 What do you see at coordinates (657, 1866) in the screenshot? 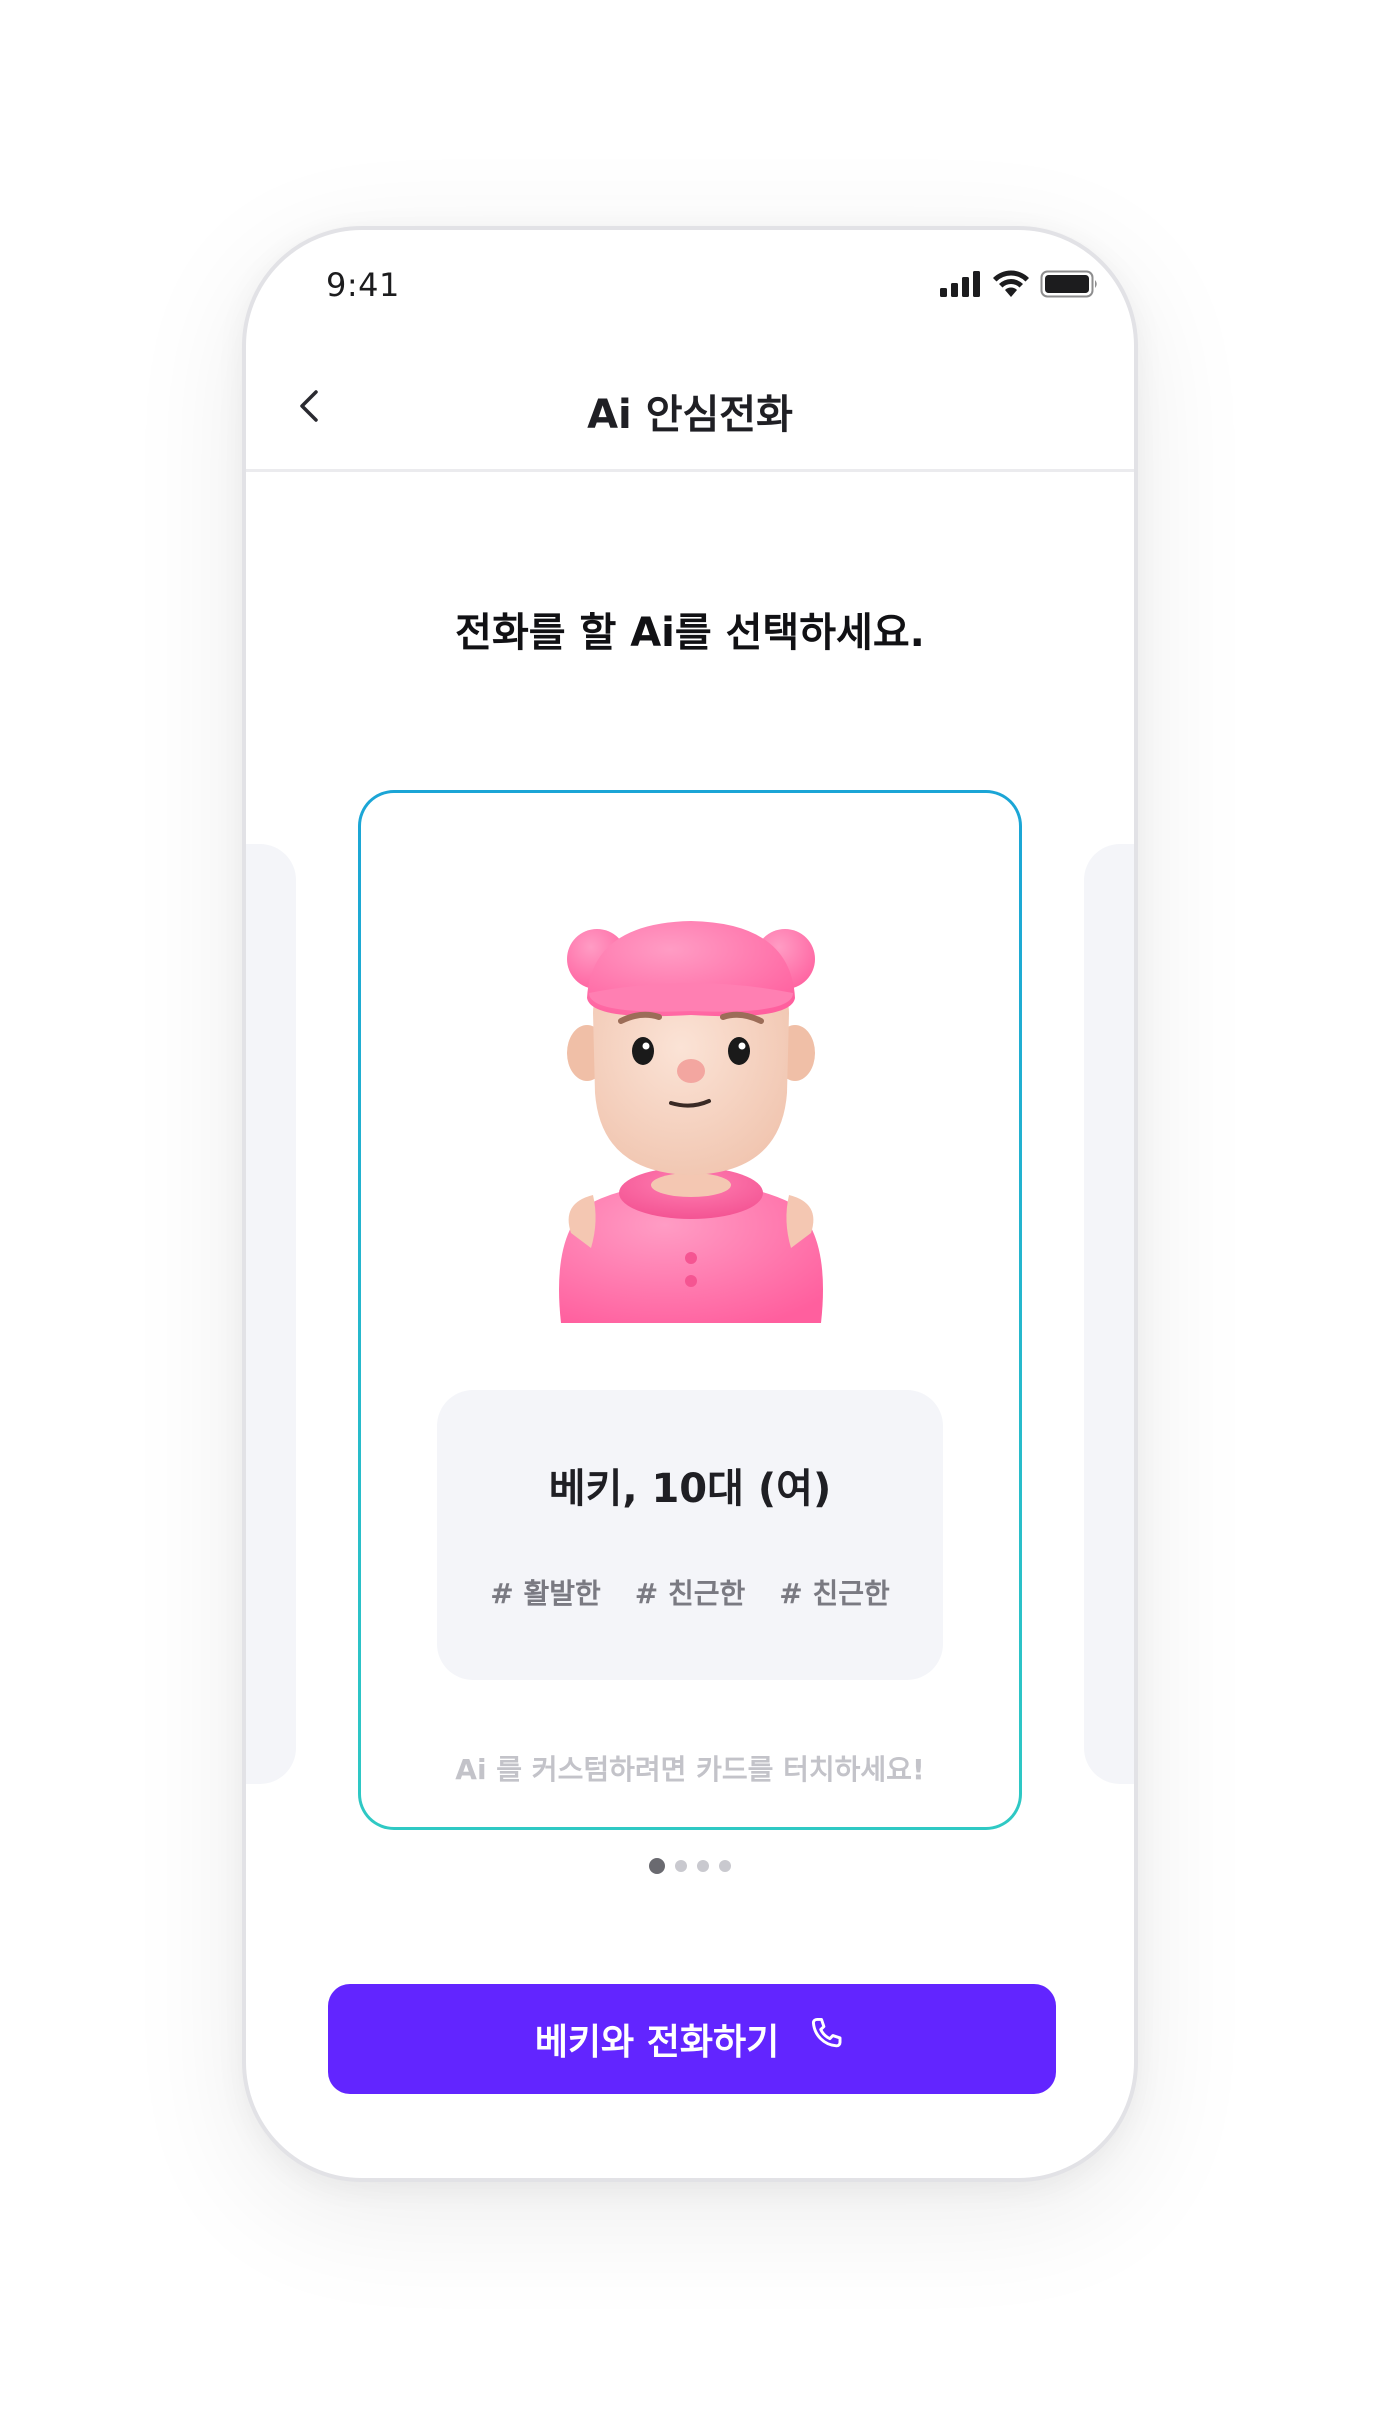
I see `pagination-dot-active` at bounding box center [657, 1866].